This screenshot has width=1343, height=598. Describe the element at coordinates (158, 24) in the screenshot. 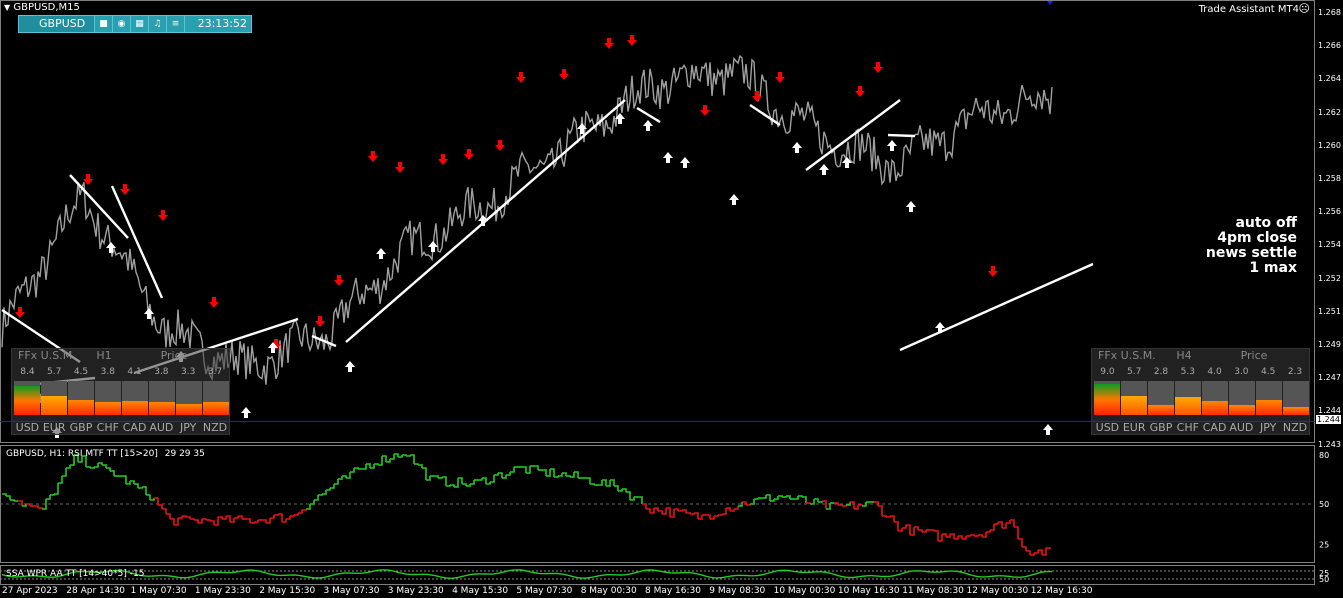

I see `bell-icon: ♫` at that location.